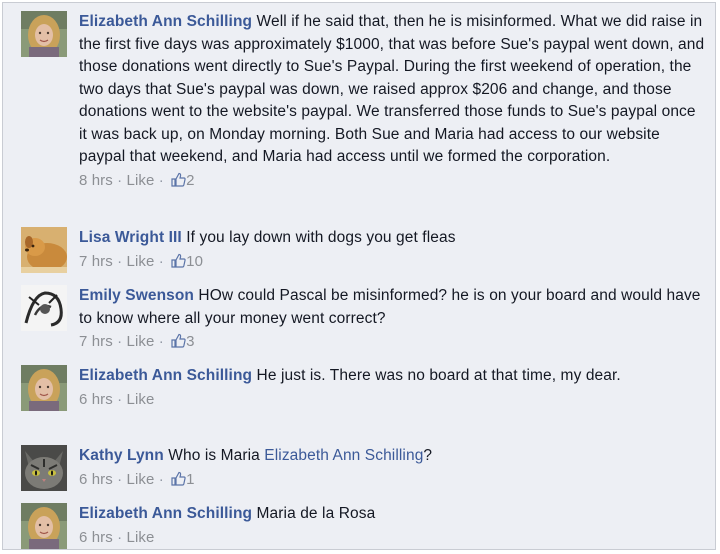  Describe the element at coordinates (216, 455) in the screenshot. I see `comment-text: Who is Maria` at that location.